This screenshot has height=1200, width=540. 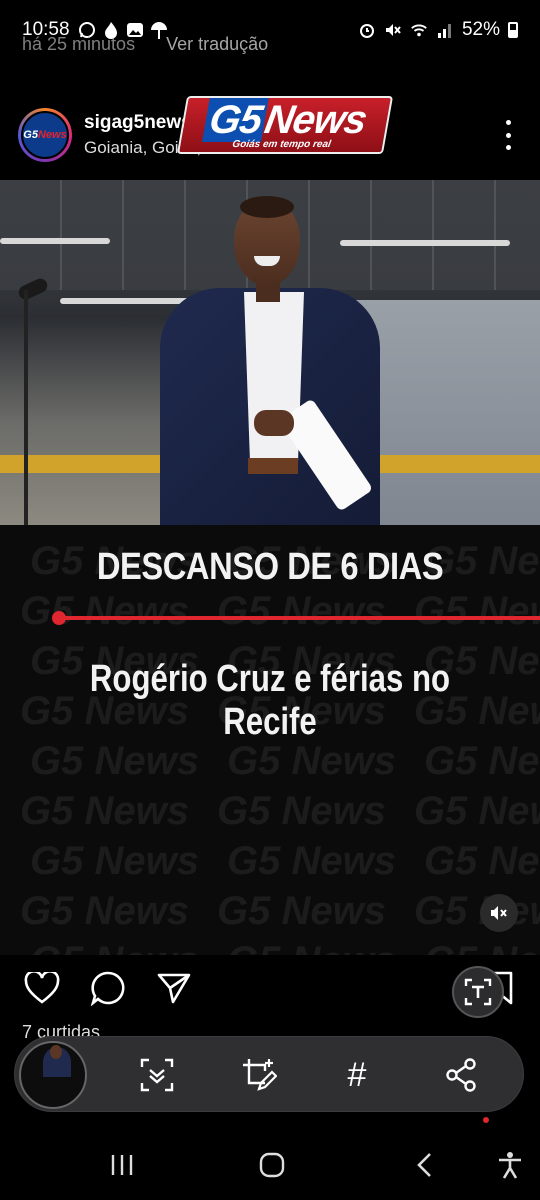 I want to click on photo-subject, so click(x=275, y=360).